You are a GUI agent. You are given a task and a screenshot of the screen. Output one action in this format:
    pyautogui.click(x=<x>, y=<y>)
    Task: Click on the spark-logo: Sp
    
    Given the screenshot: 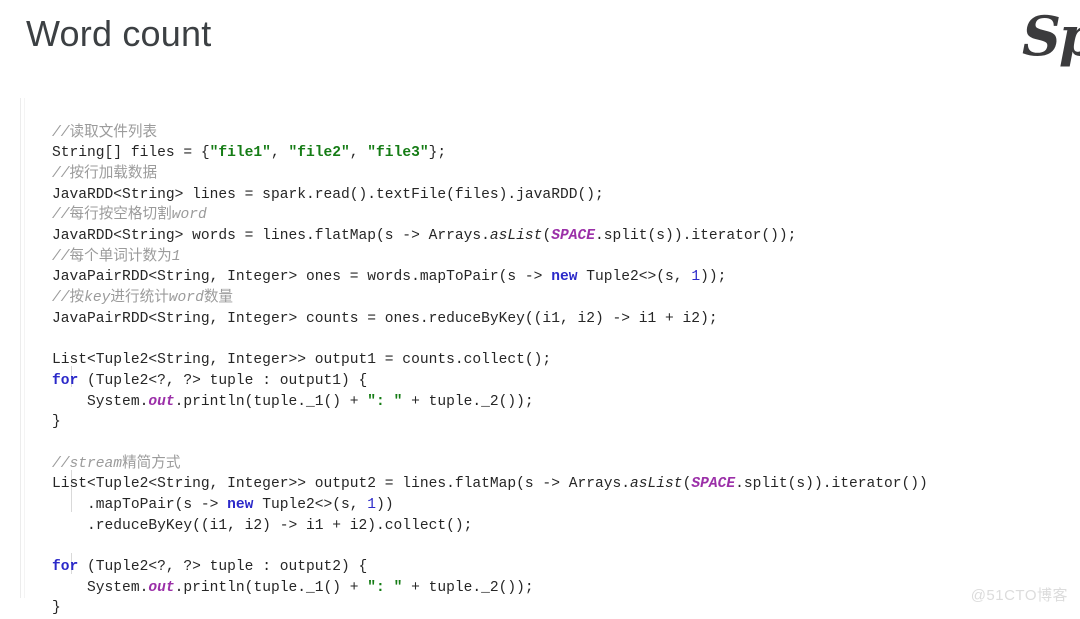 What is the action you would take?
    pyautogui.click(x=1051, y=36)
    